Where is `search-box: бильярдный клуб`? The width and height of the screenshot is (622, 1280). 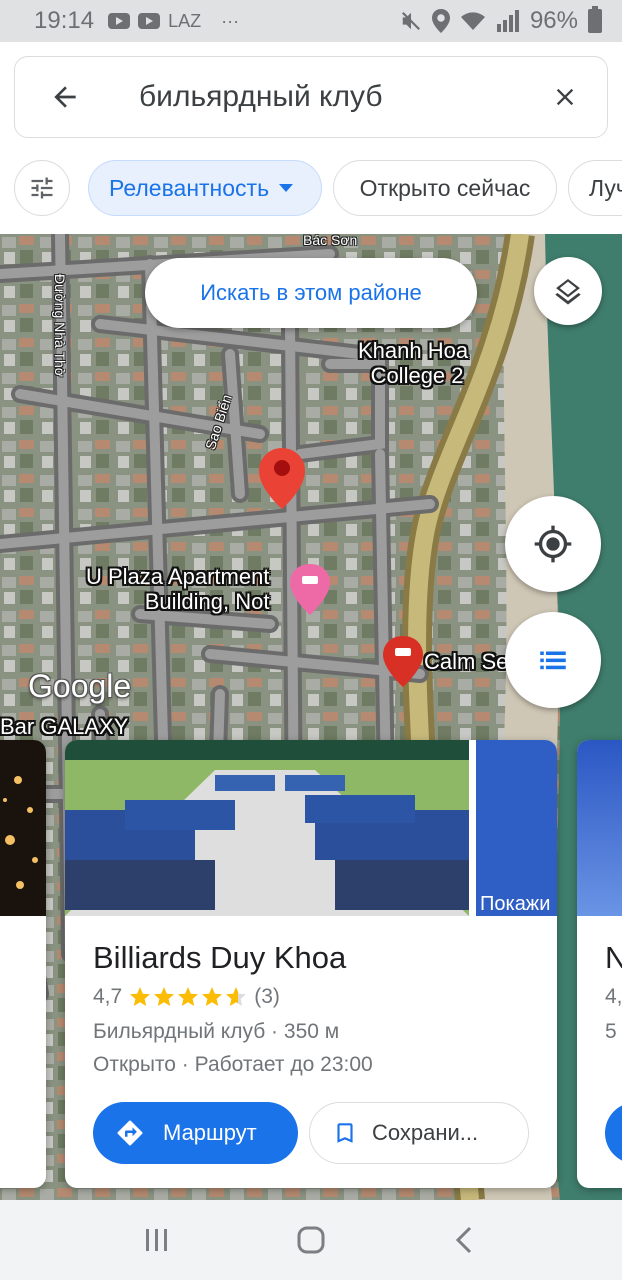 search-box: бильярдный клуб is located at coordinates (311, 97).